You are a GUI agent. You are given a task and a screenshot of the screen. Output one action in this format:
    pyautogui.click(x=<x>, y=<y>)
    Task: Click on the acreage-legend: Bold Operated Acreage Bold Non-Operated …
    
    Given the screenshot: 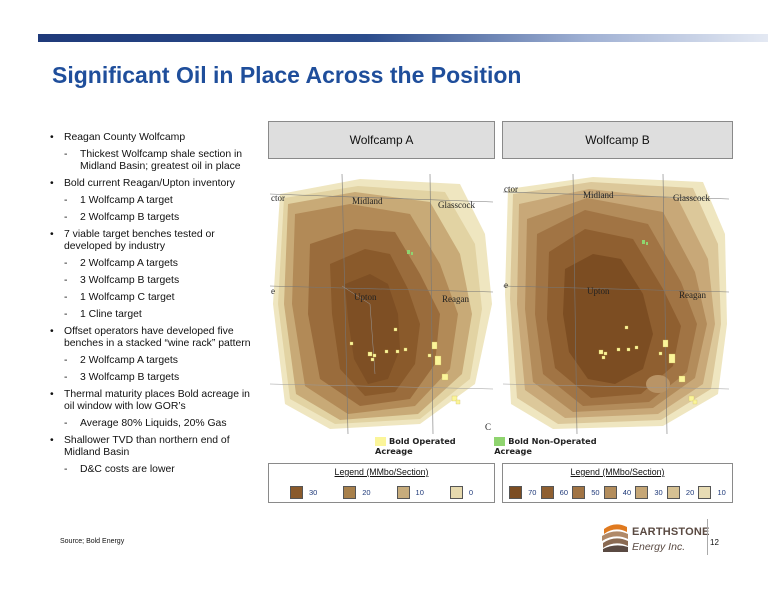 What is the action you would take?
    pyautogui.click(x=499, y=446)
    